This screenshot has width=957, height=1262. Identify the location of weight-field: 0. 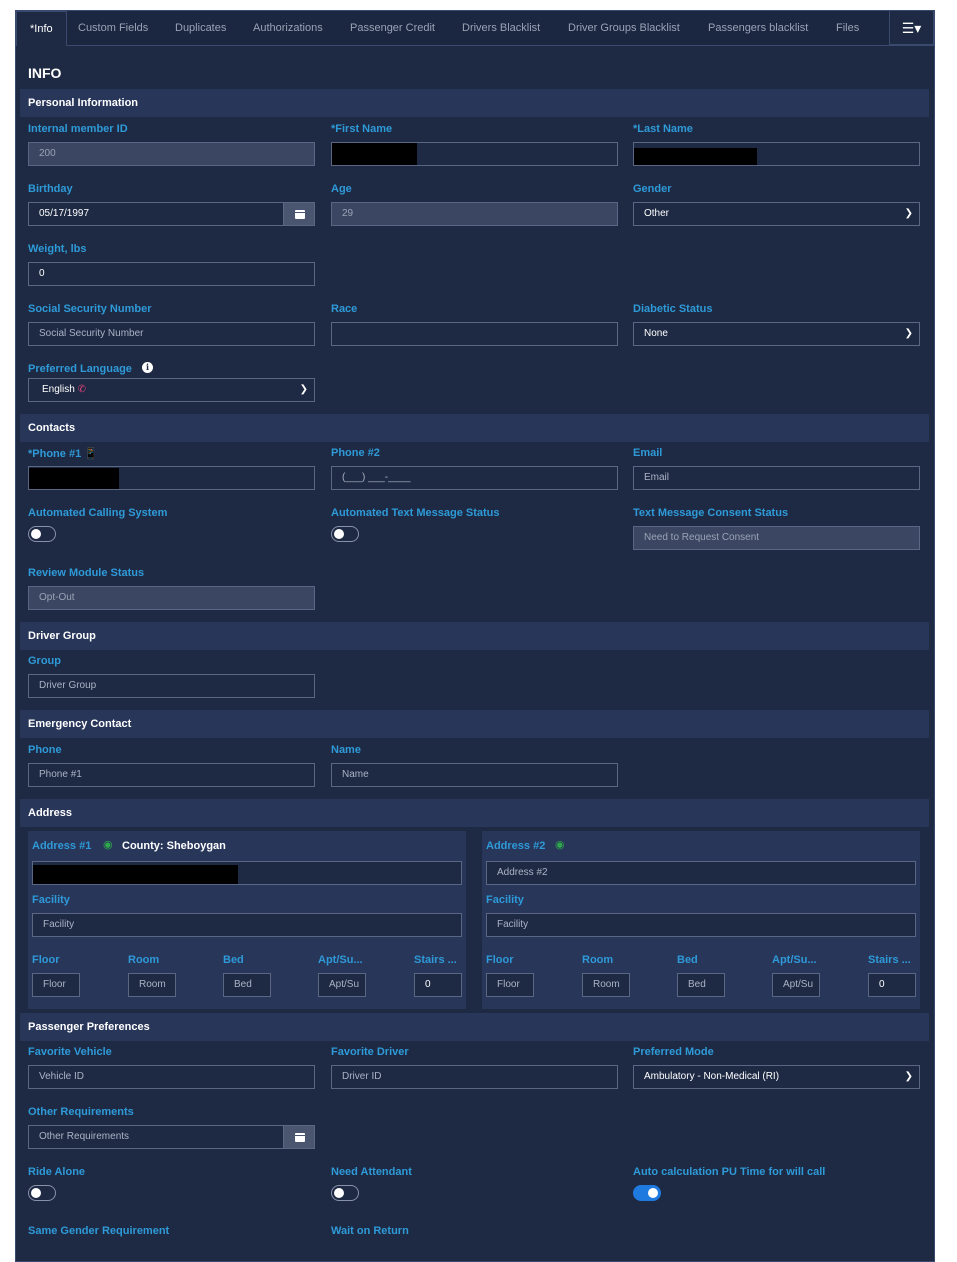
(171, 274).